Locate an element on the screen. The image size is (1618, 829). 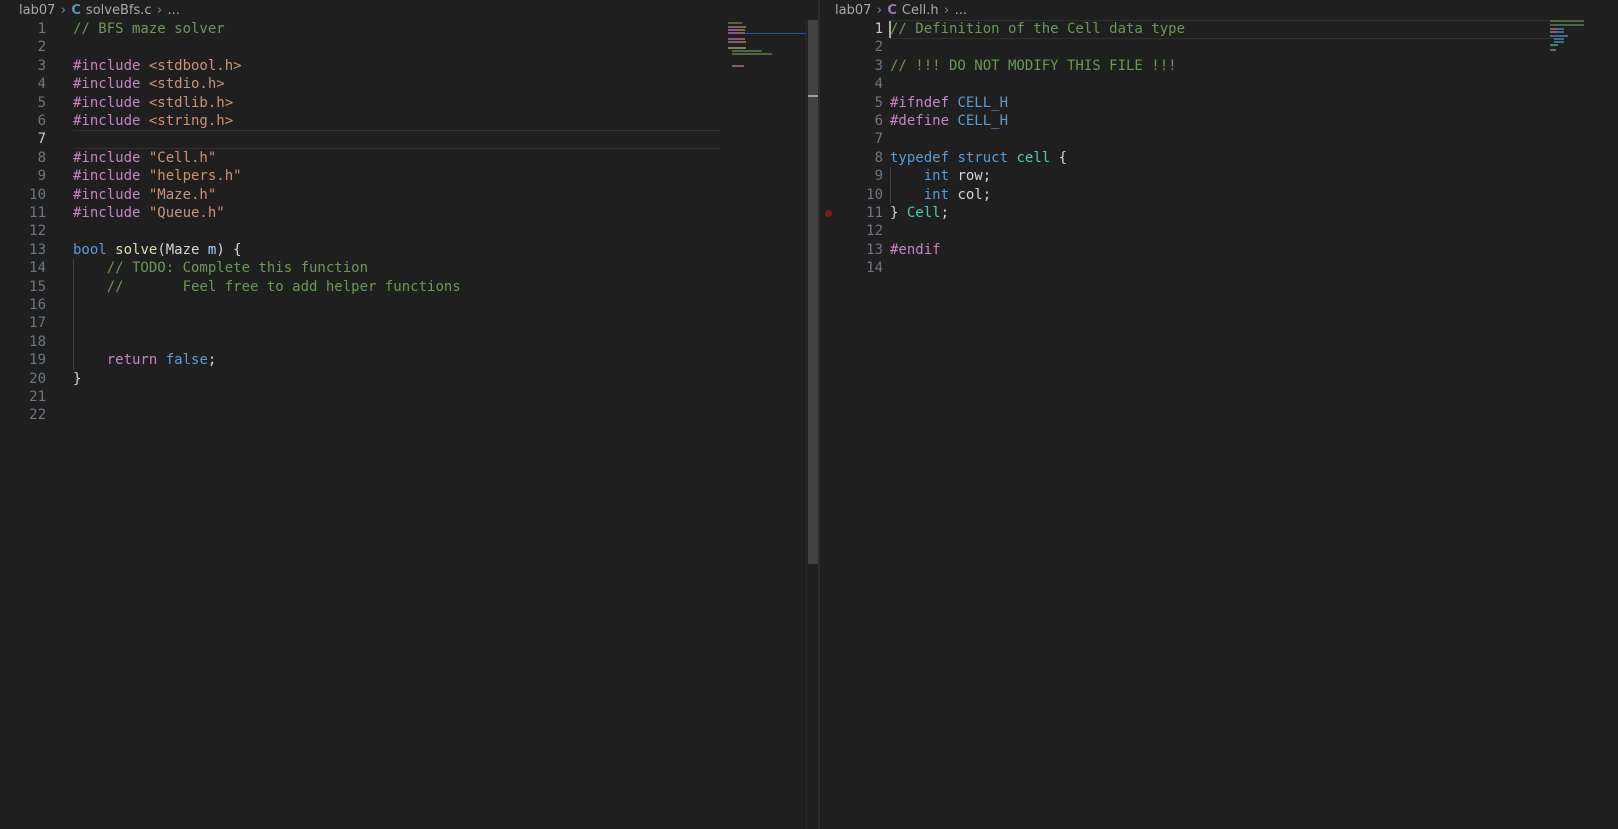
scrollbar-cursor-marker is located at coordinates (813, 96).